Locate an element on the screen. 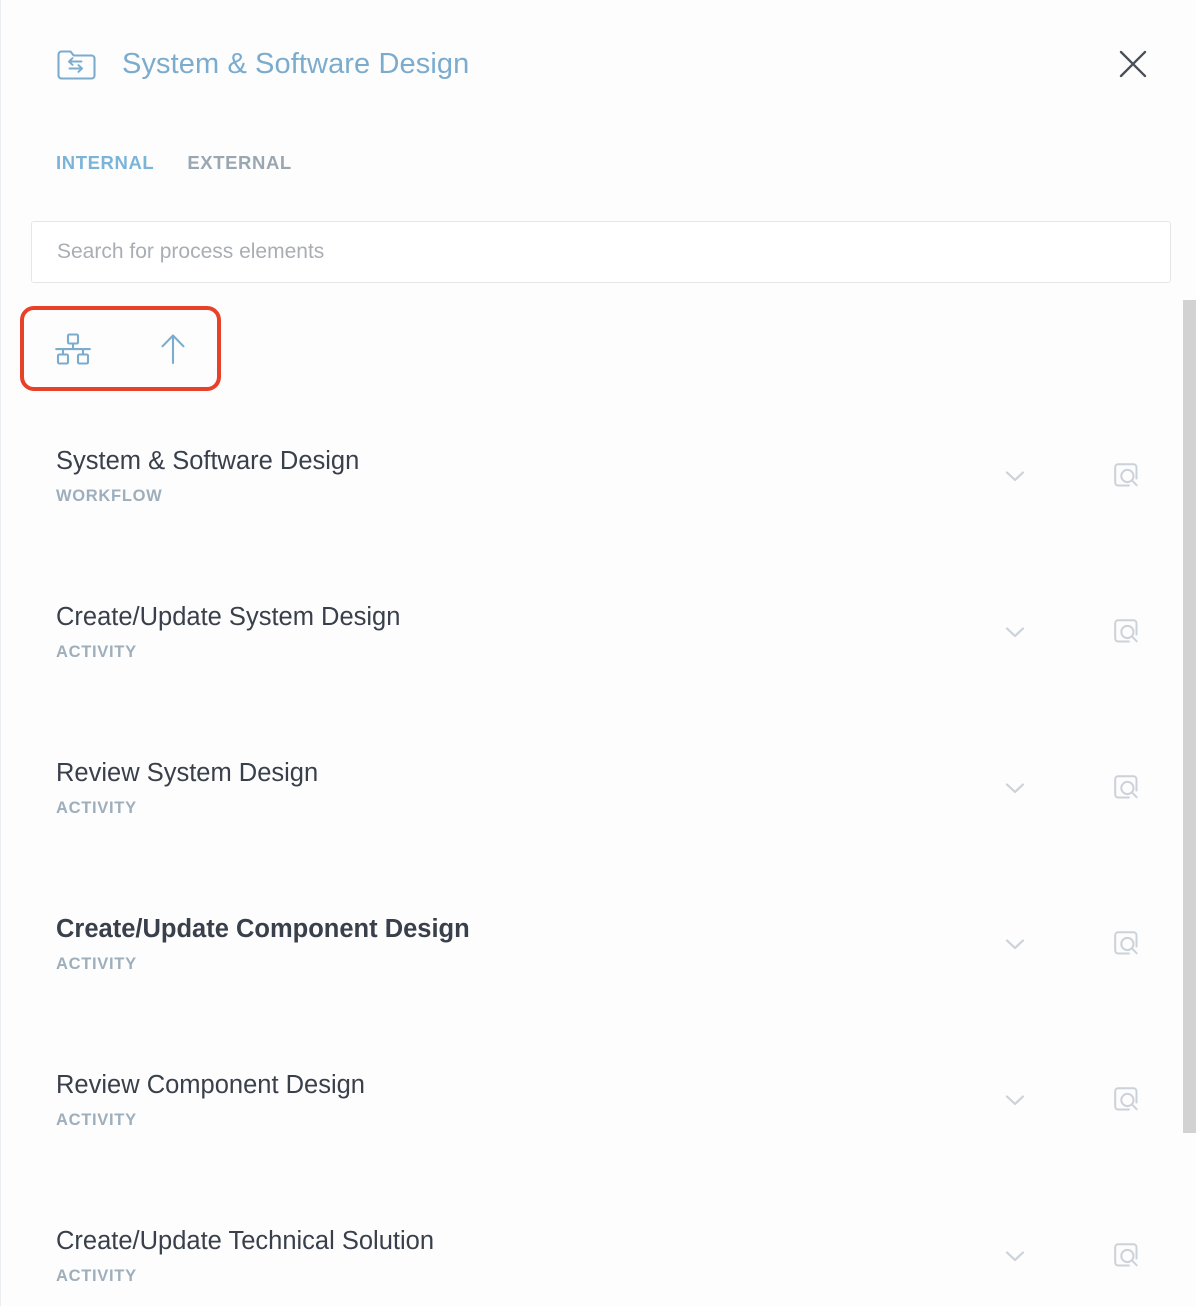 This screenshot has width=1196, height=1306. search-field-wrapper is located at coordinates (601, 252).